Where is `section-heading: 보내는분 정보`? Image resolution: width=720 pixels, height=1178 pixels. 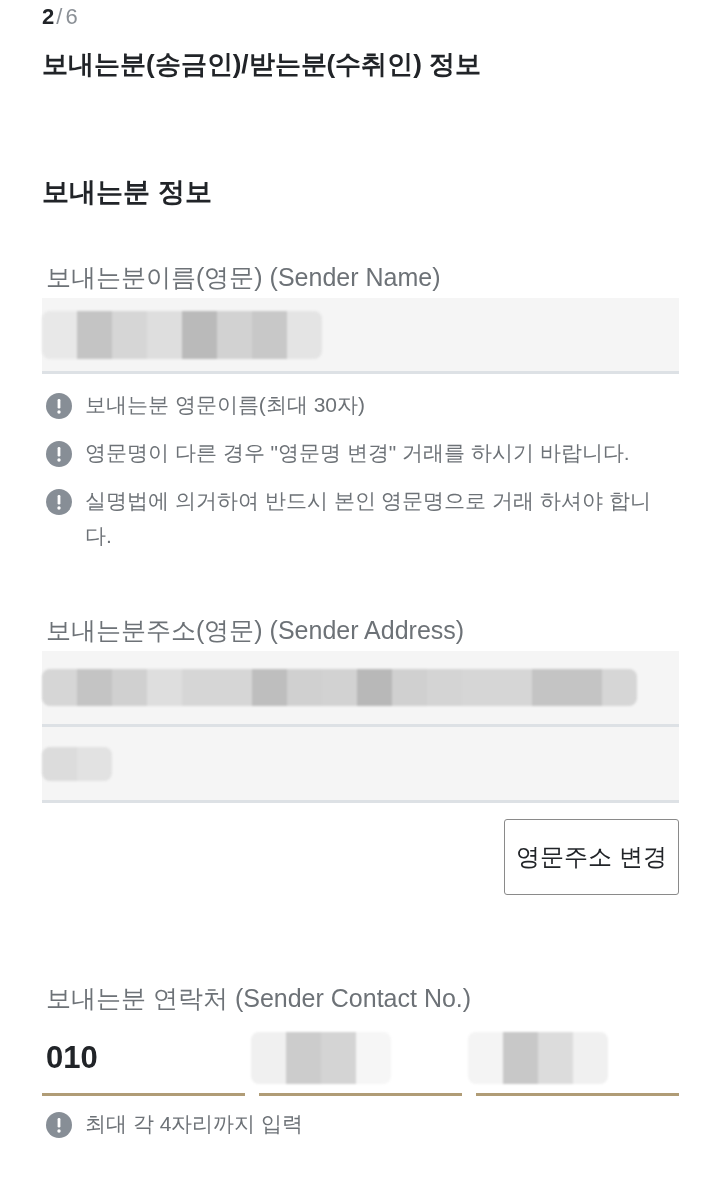 section-heading: 보내는분 정보 is located at coordinates (127, 192).